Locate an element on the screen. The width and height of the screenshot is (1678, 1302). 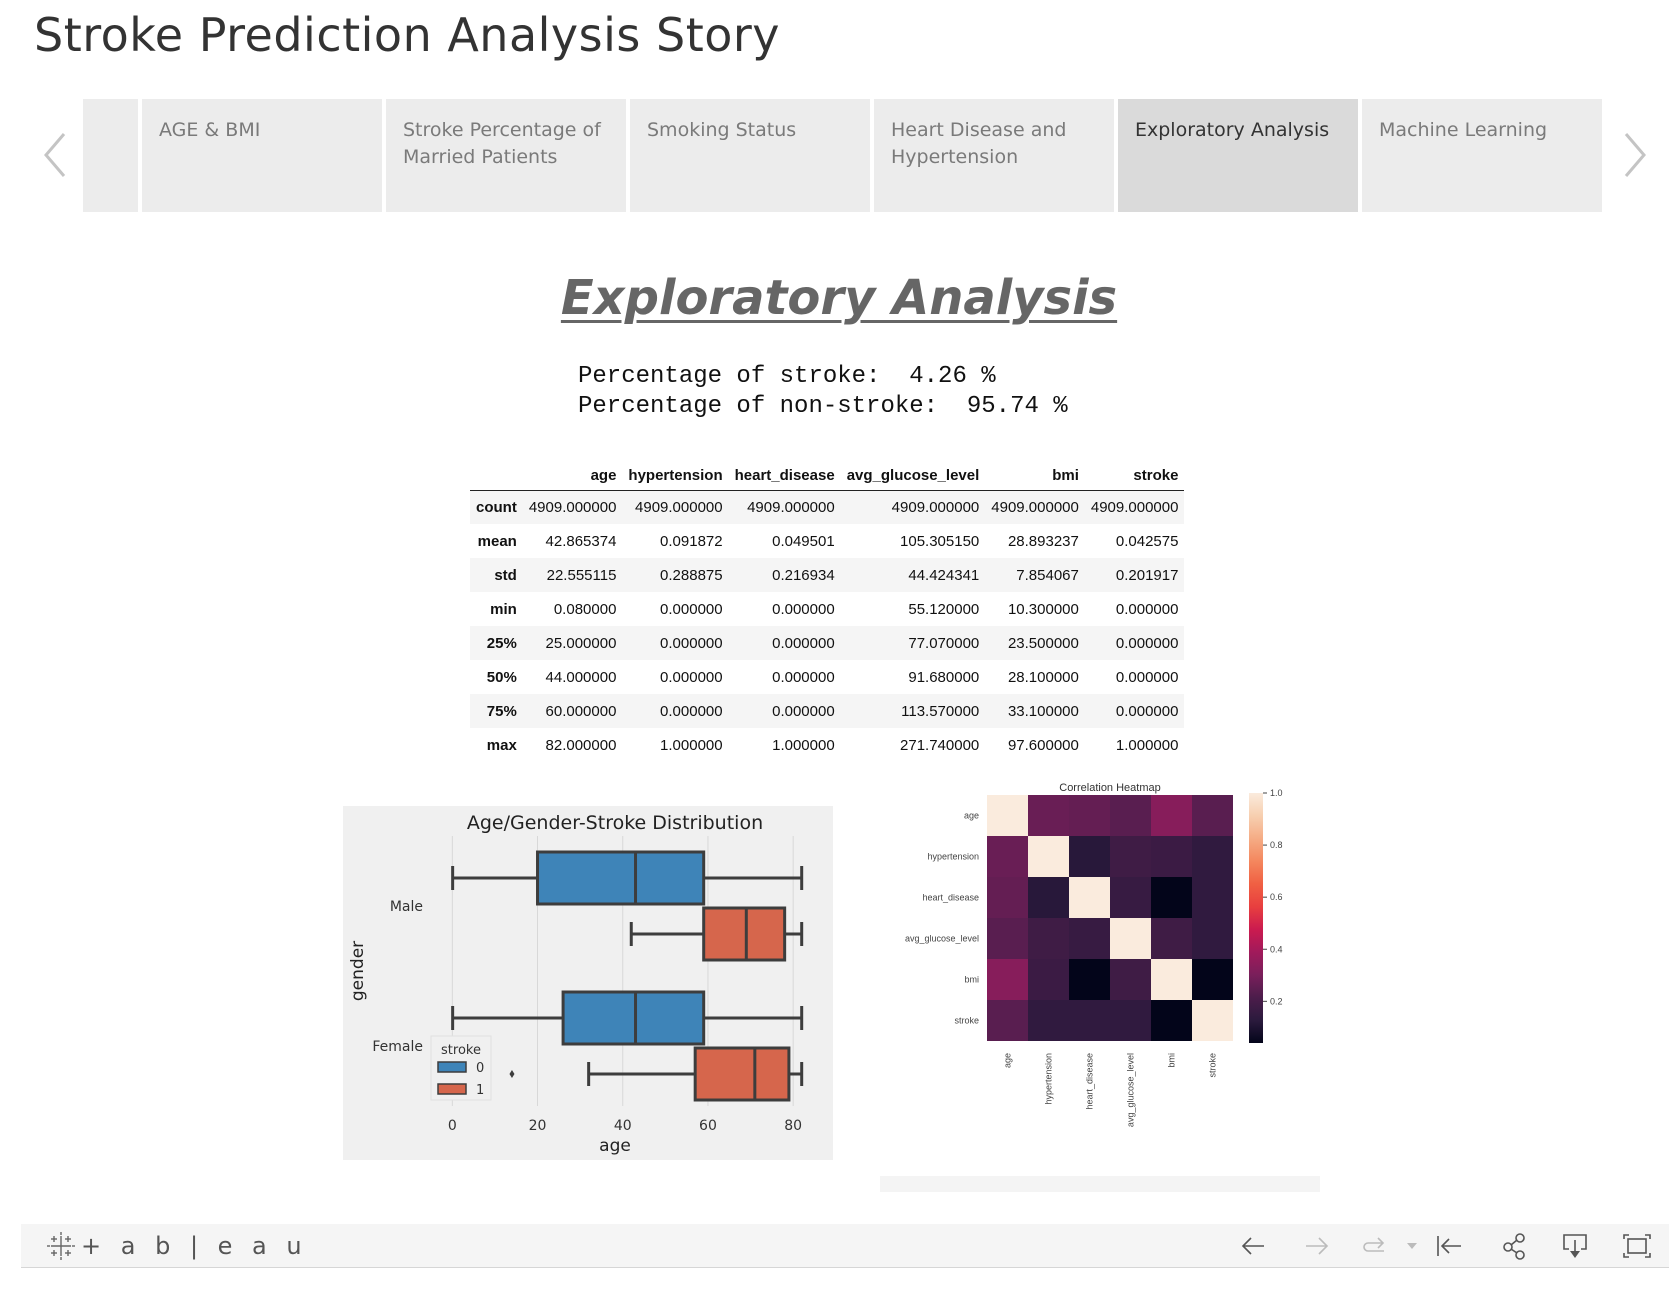
table-cell: 25.000000 is located at coordinates (581, 643).